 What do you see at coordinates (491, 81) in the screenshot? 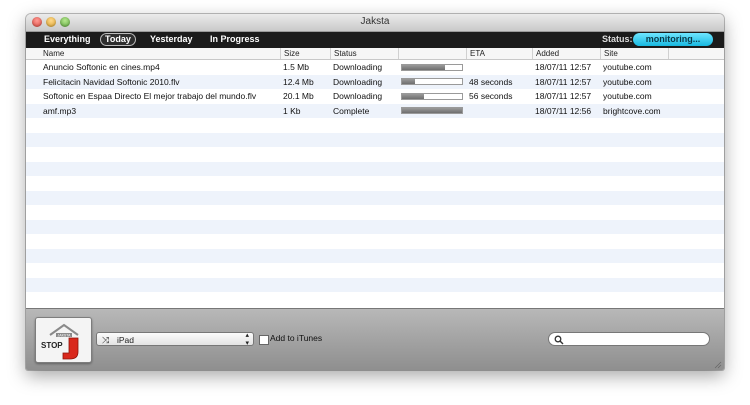
I see `cell-eta: 48 seconds` at bounding box center [491, 81].